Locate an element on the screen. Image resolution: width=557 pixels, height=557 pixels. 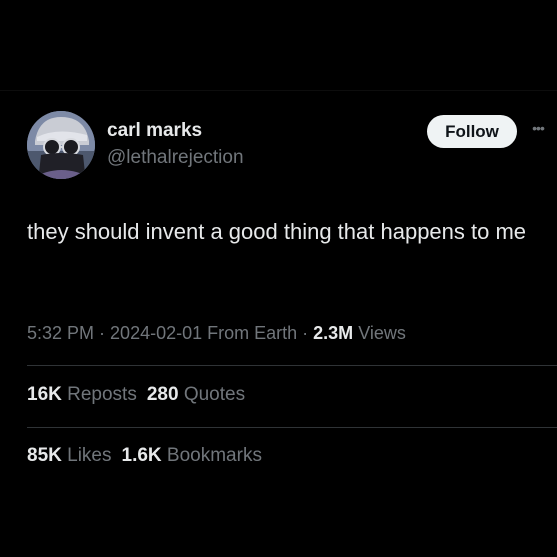
engagement-row-shares: 16K Reposts 280 Quotes is located at coordinates (287, 395).